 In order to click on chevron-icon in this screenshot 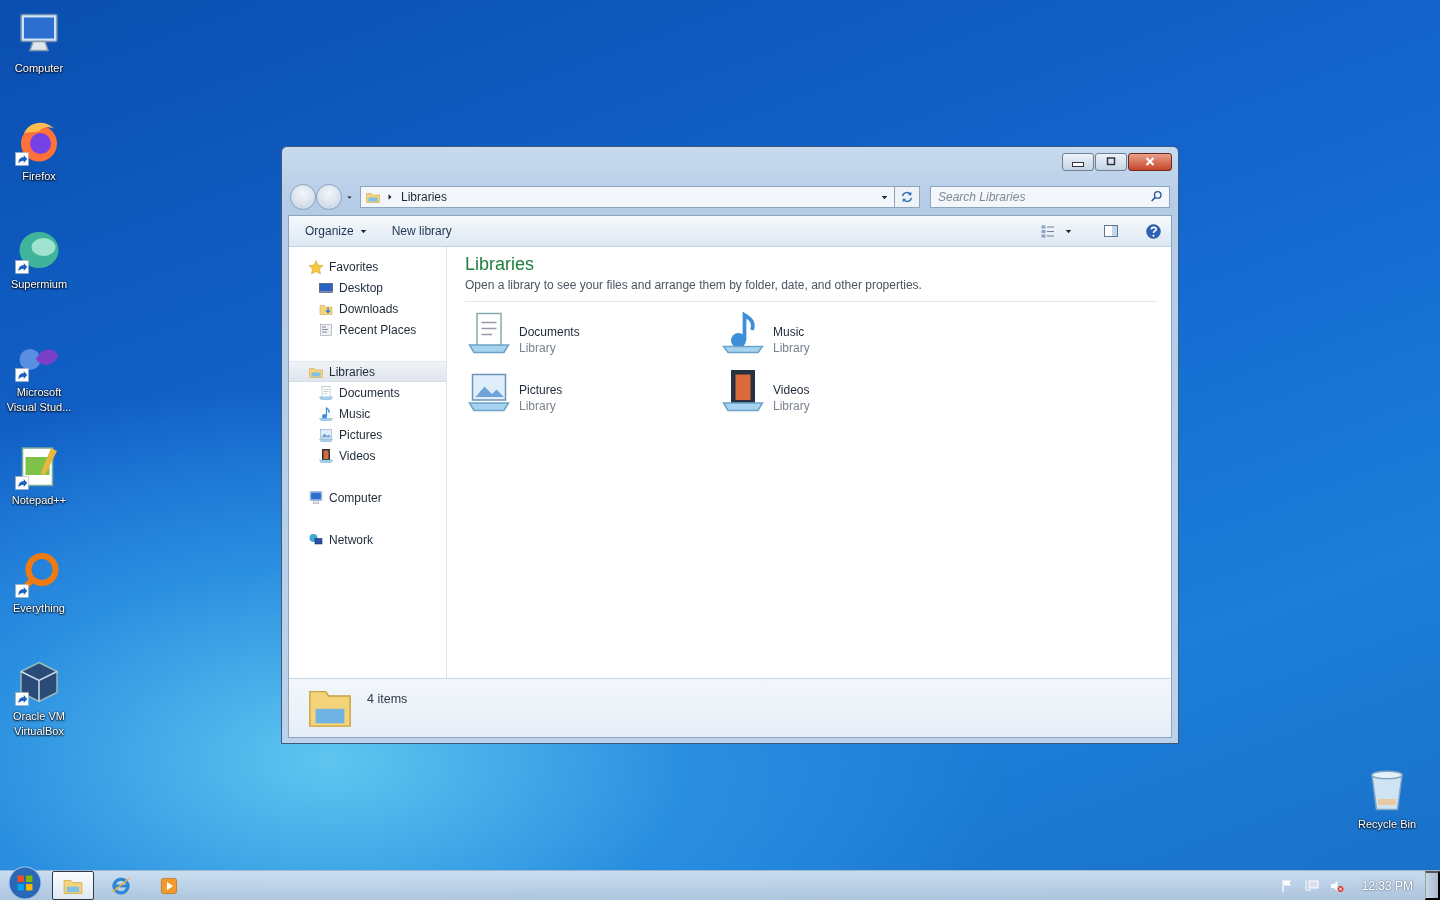, I will do `click(390, 197)`.